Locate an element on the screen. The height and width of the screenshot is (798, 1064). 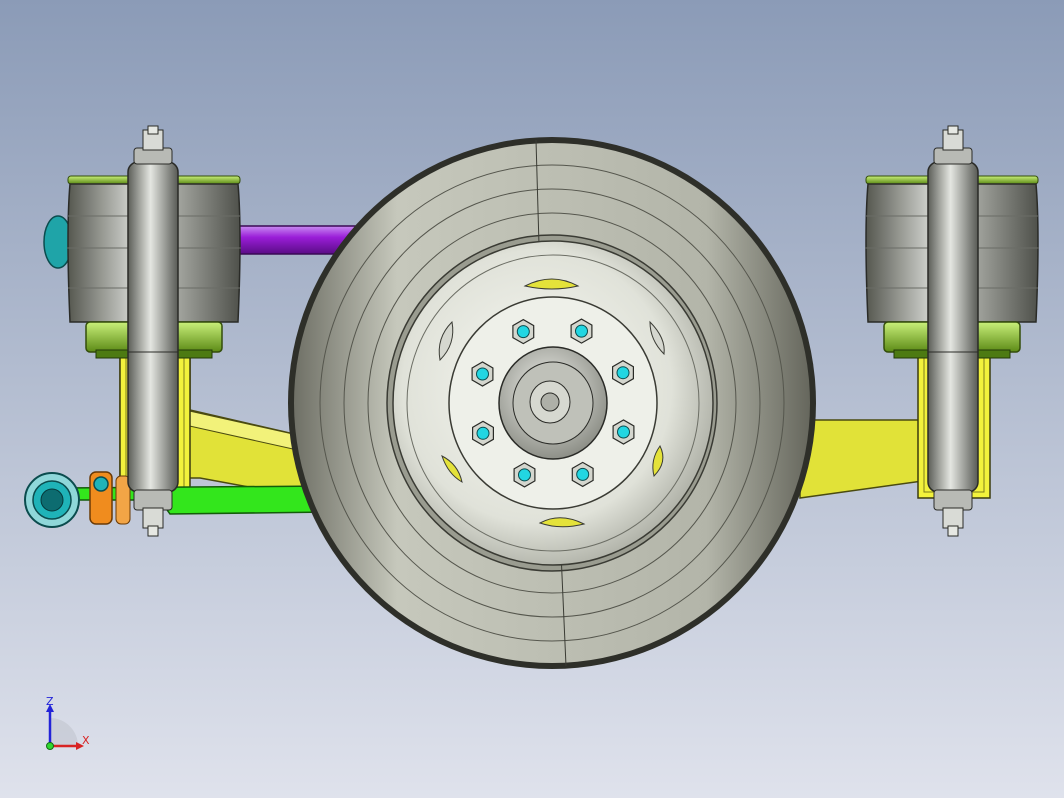
coordinate-triad: Z X is located at coordinates (68, 727).